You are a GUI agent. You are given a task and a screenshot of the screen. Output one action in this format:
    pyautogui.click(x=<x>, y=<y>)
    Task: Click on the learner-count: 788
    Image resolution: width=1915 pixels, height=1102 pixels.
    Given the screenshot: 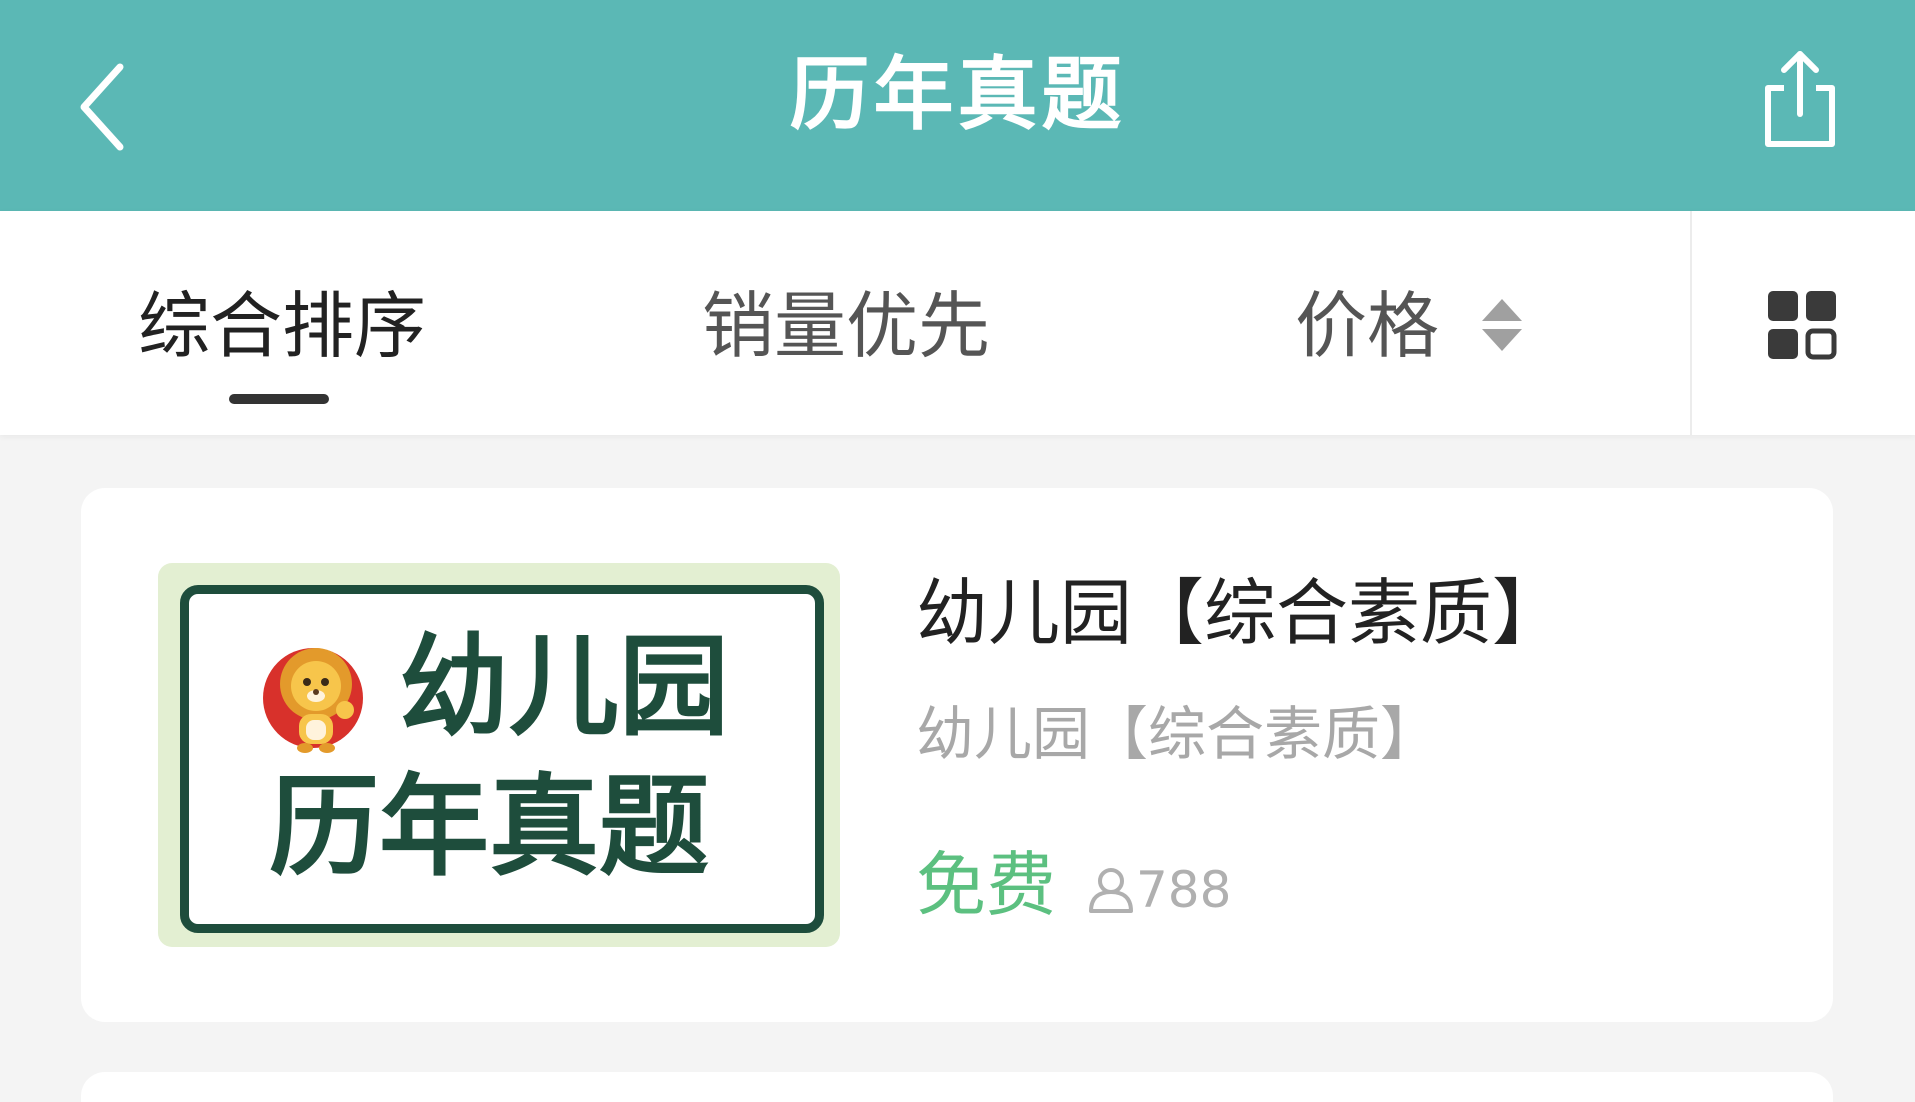 What is the action you would take?
    pyautogui.click(x=1158, y=890)
    